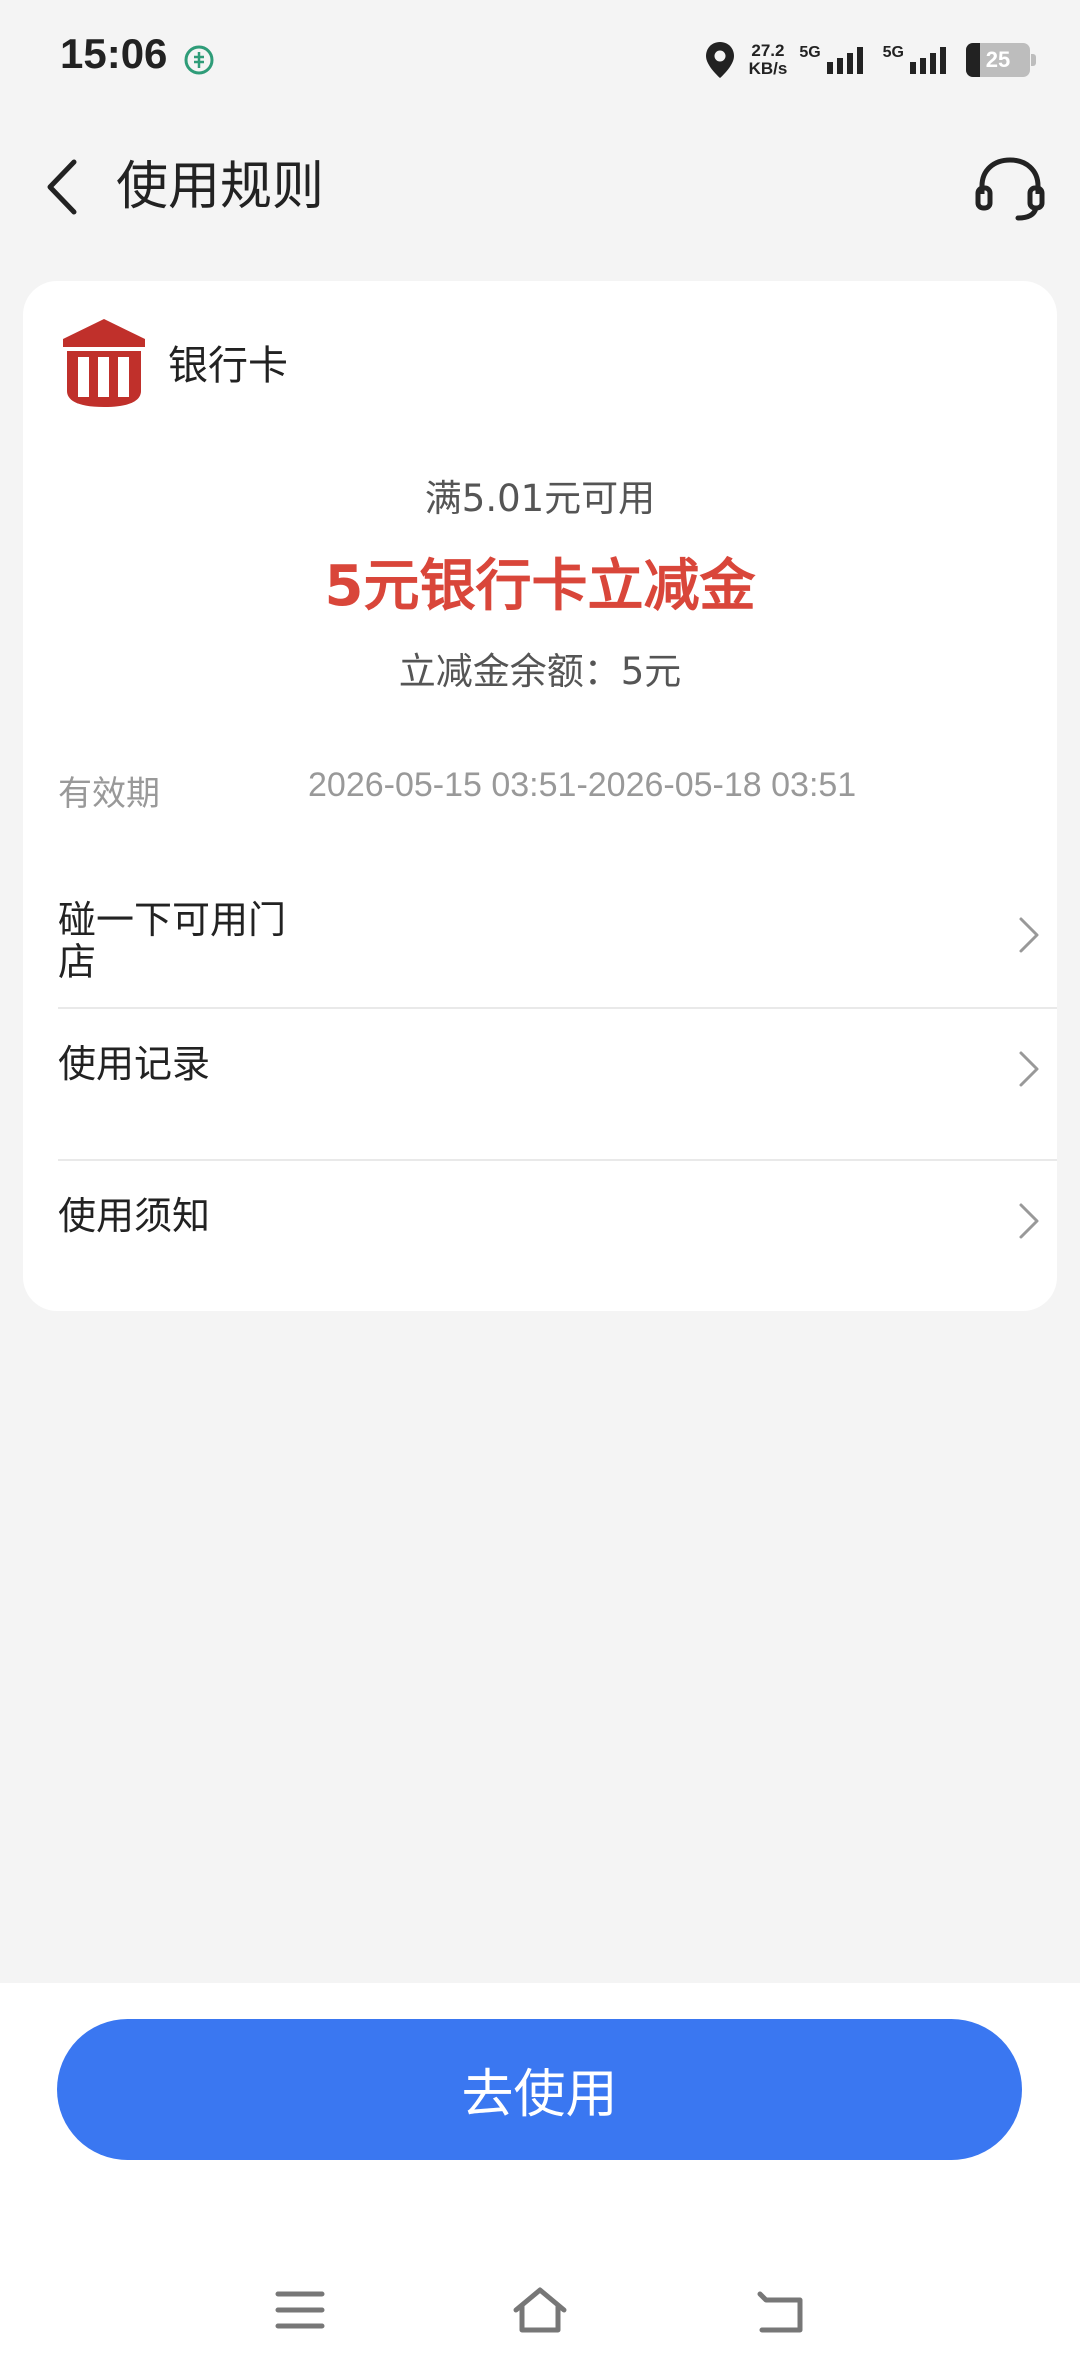 The image size is (1080, 2376). What do you see at coordinates (998, 59) in the screenshot?
I see `battery-level: 25` at bounding box center [998, 59].